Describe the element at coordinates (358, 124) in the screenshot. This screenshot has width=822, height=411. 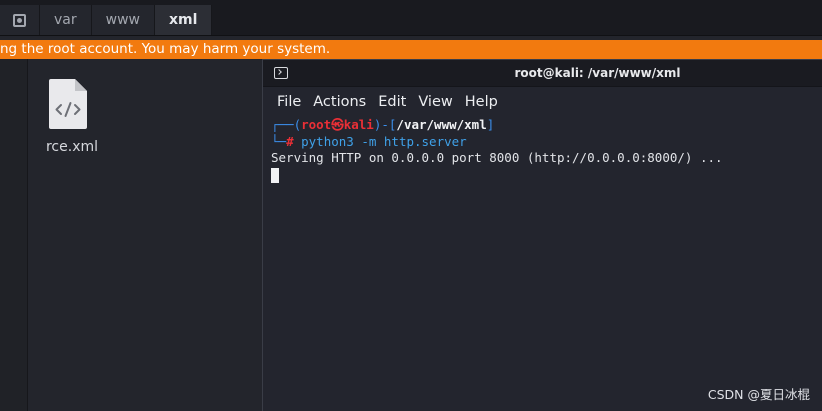
I see `prompt-host: kali` at that location.